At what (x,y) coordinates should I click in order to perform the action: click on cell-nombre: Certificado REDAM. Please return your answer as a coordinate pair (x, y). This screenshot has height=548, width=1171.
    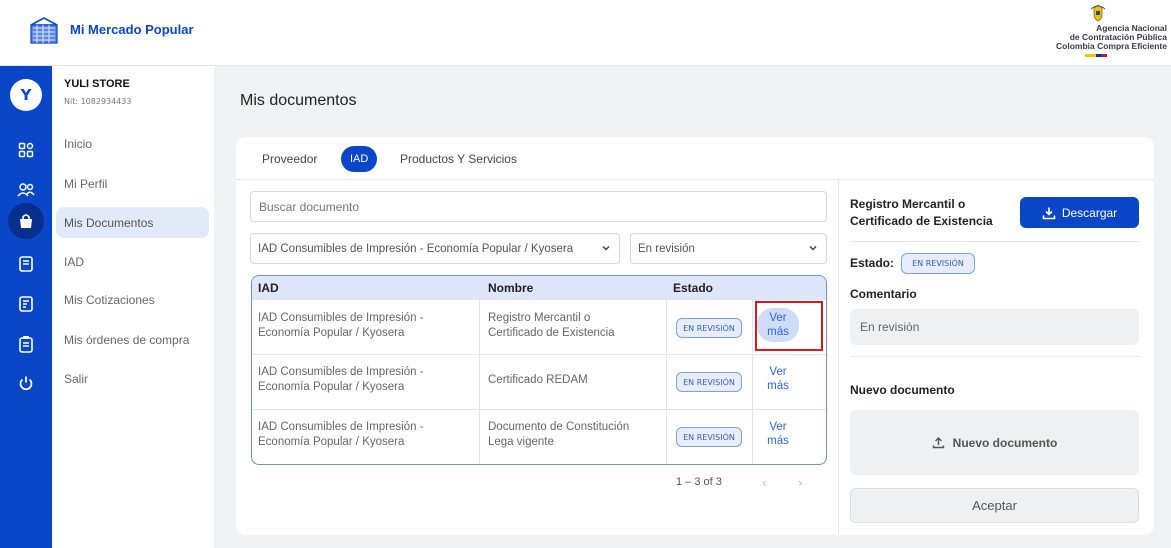
    Looking at the image, I should click on (538, 380).